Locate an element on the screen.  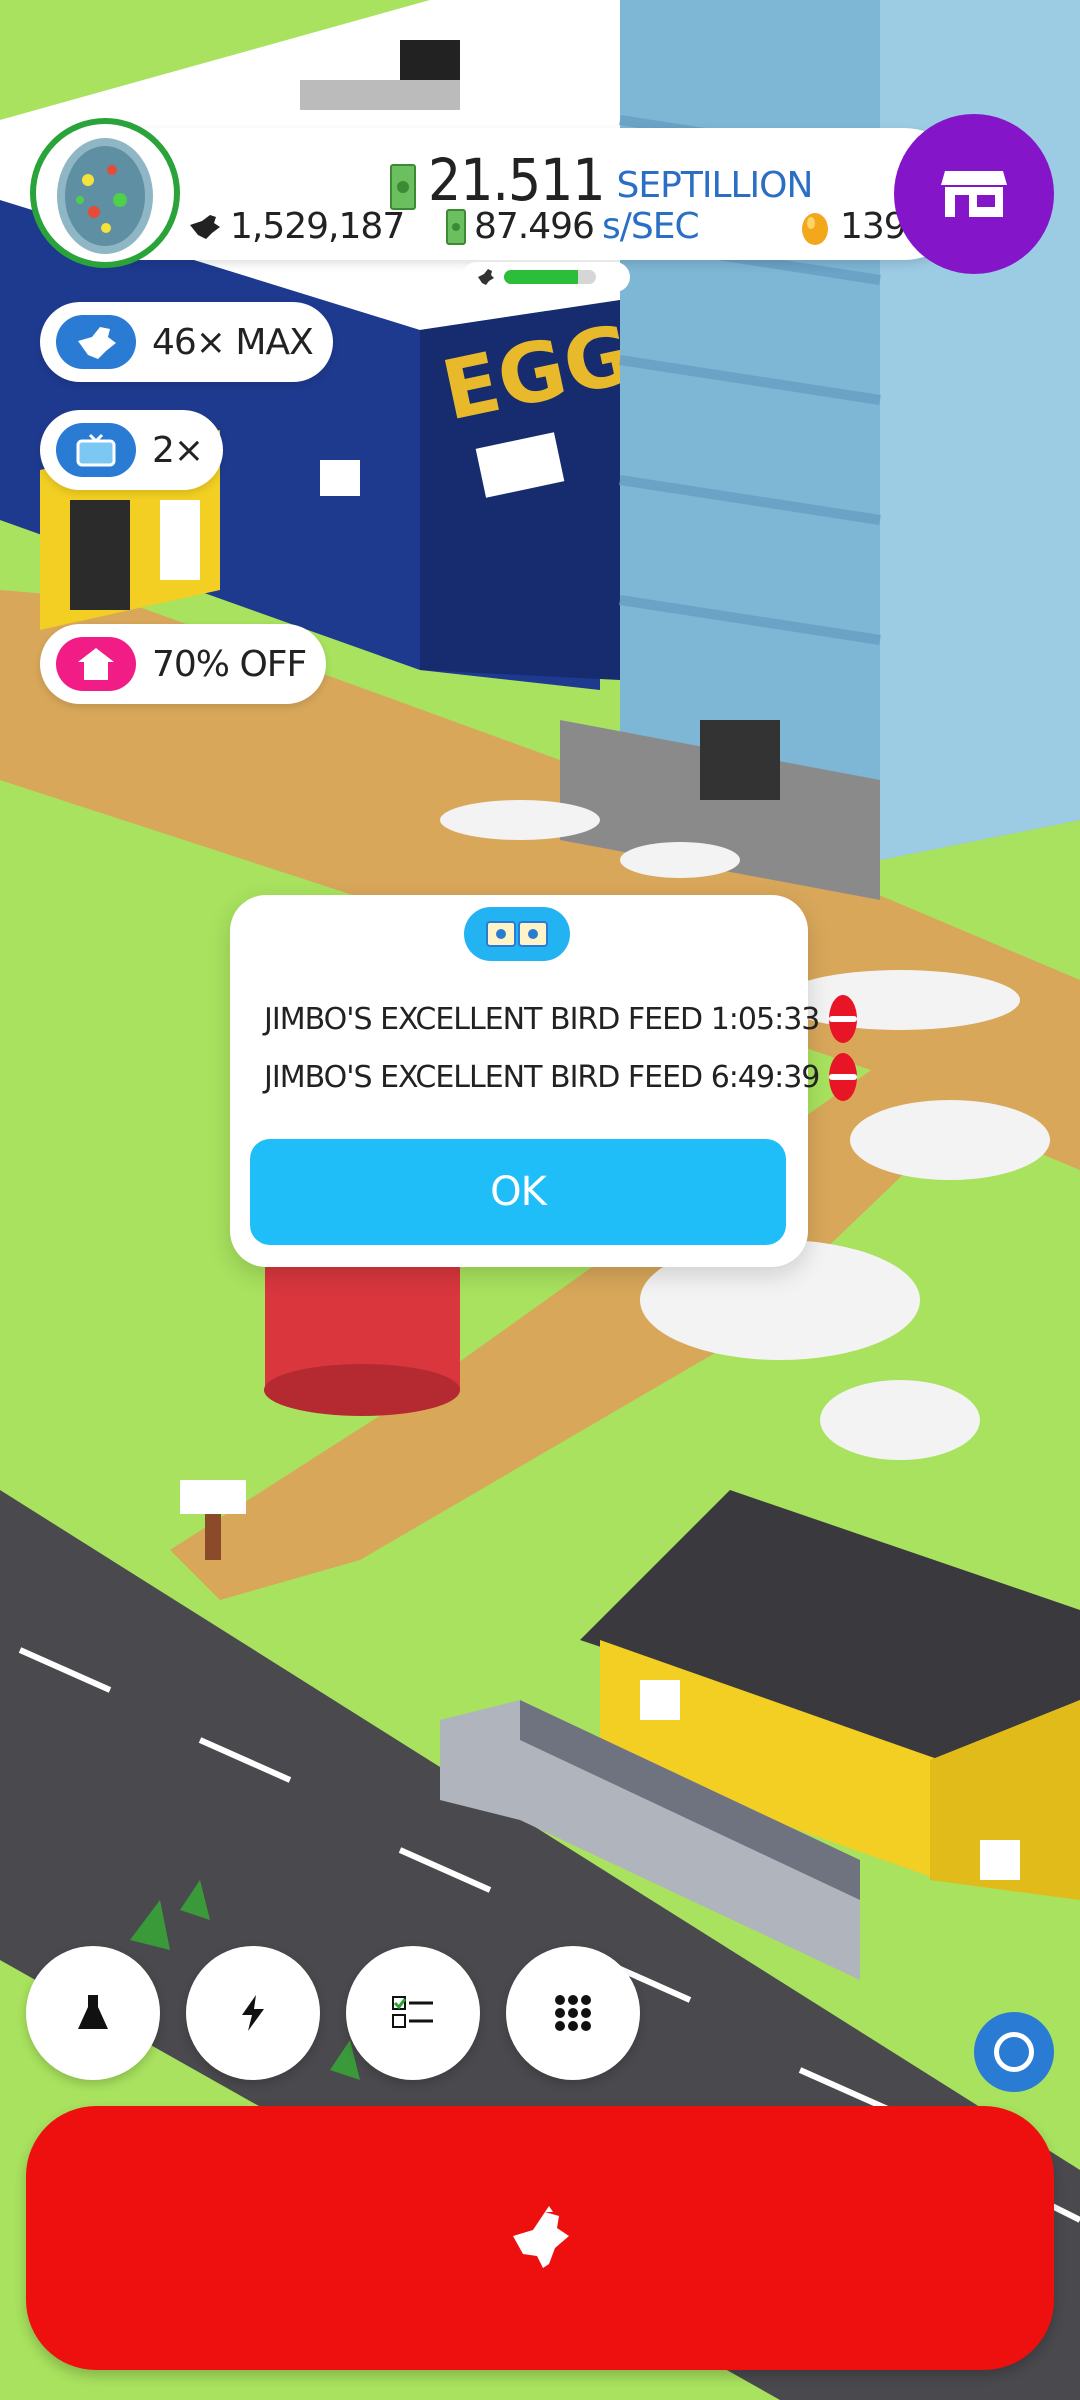
grid-icon is located at coordinates (573, 2013).